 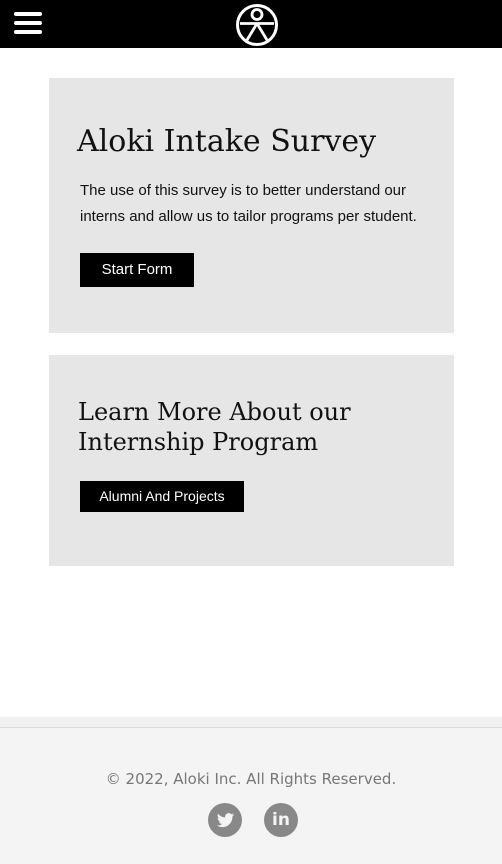 I want to click on linkedin-icon: in, so click(x=281, y=820).